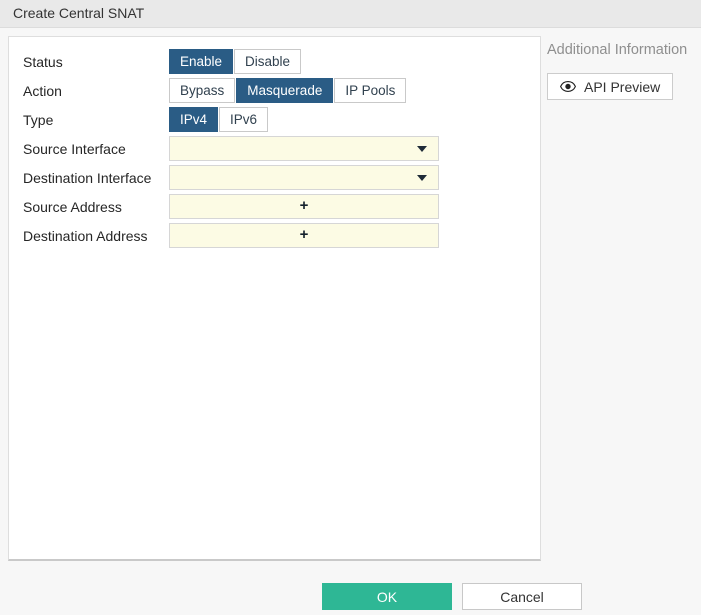 The image size is (701, 615). I want to click on source-interface-dropdown, so click(304, 148).